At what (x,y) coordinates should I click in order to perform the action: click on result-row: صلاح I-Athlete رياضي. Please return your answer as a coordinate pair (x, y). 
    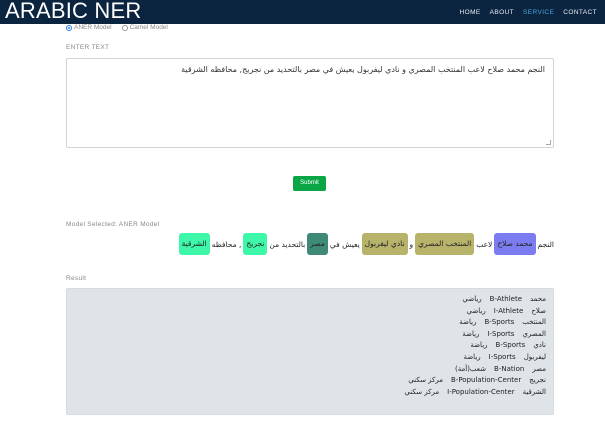
    Looking at the image, I should click on (310, 312).